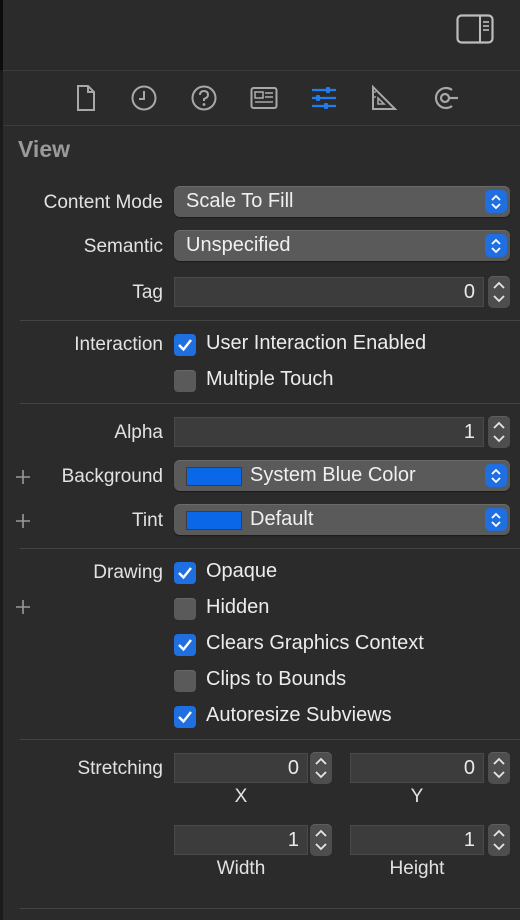 Image resolution: width=520 pixels, height=920 pixels. What do you see at coordinates (214, 476) in the screenshot?
I see `background-color-swatch` at bounding box center [214, 476].